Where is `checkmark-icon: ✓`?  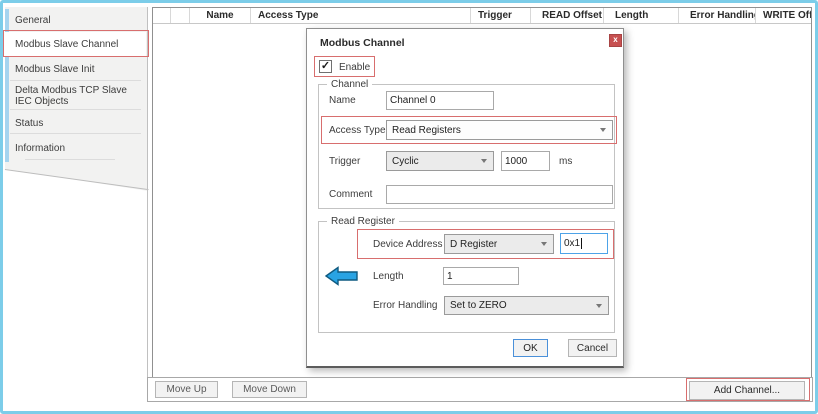
checkmark-icon: ✓ is located at coordinates (325, 66).